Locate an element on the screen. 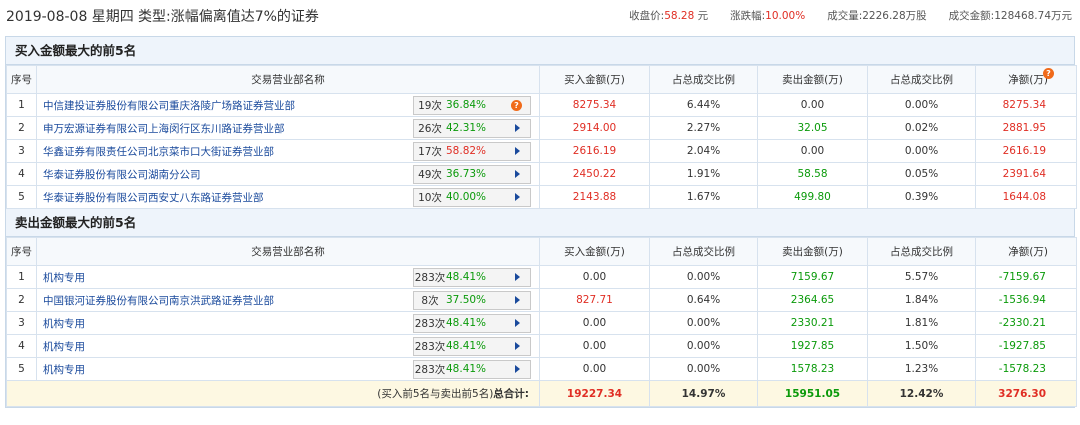 This screenshot has width=1080, height=425. buy-section-title: 买入金额最大的前5名 is located at coordinates (540, 51).